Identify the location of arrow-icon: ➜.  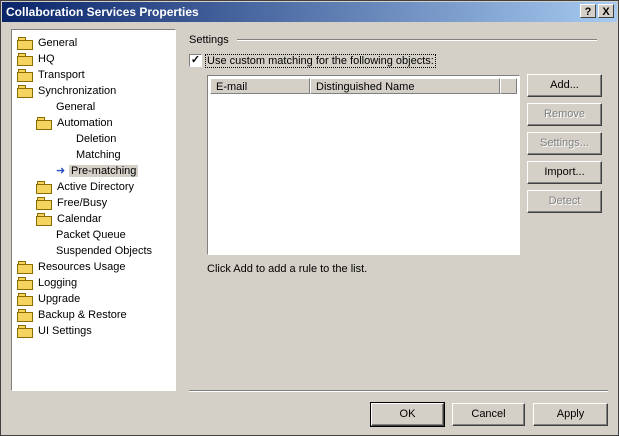
(61, 171).